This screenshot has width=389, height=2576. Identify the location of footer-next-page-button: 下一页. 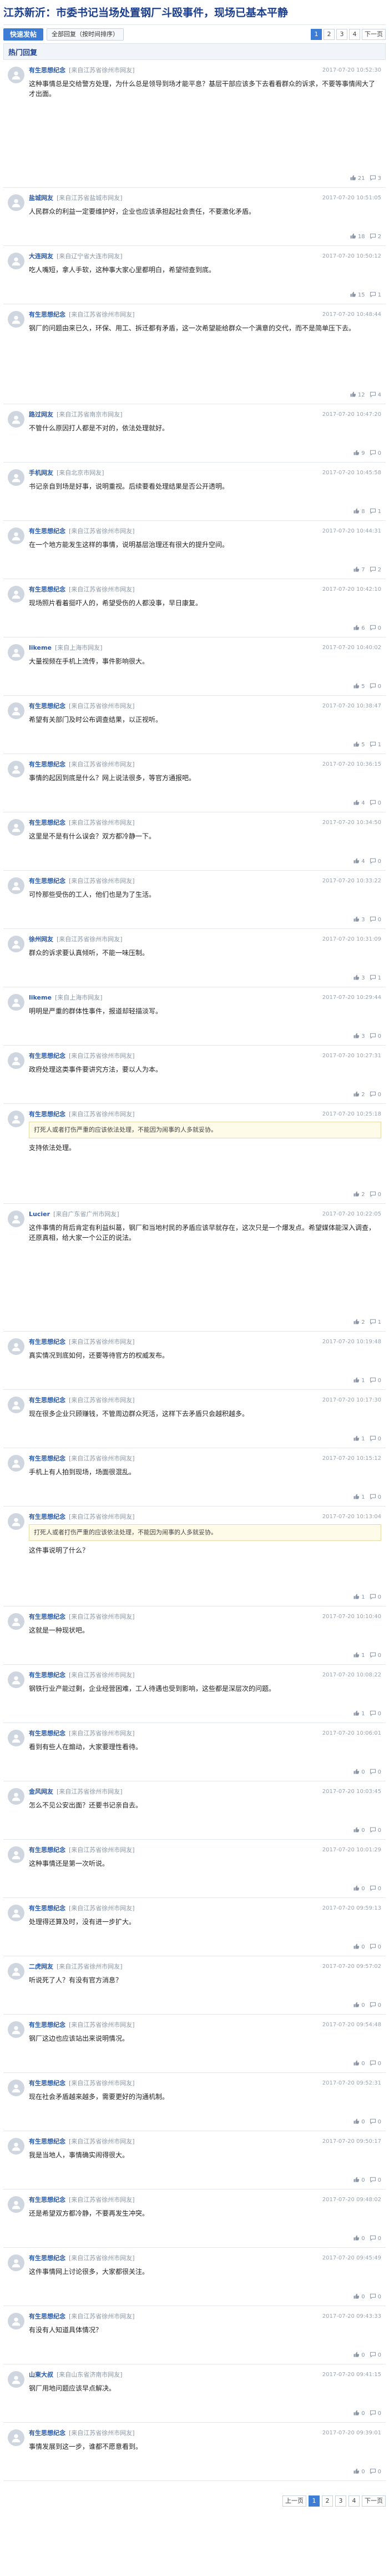
(374, 2501).